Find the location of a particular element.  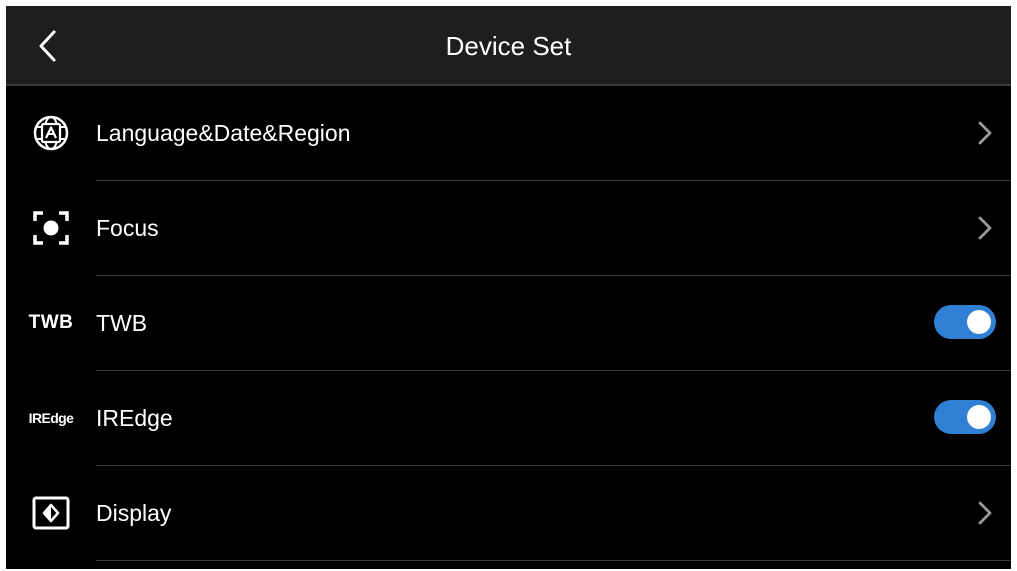

twb-text-icon: TWB is located at coordinates (51, 323).